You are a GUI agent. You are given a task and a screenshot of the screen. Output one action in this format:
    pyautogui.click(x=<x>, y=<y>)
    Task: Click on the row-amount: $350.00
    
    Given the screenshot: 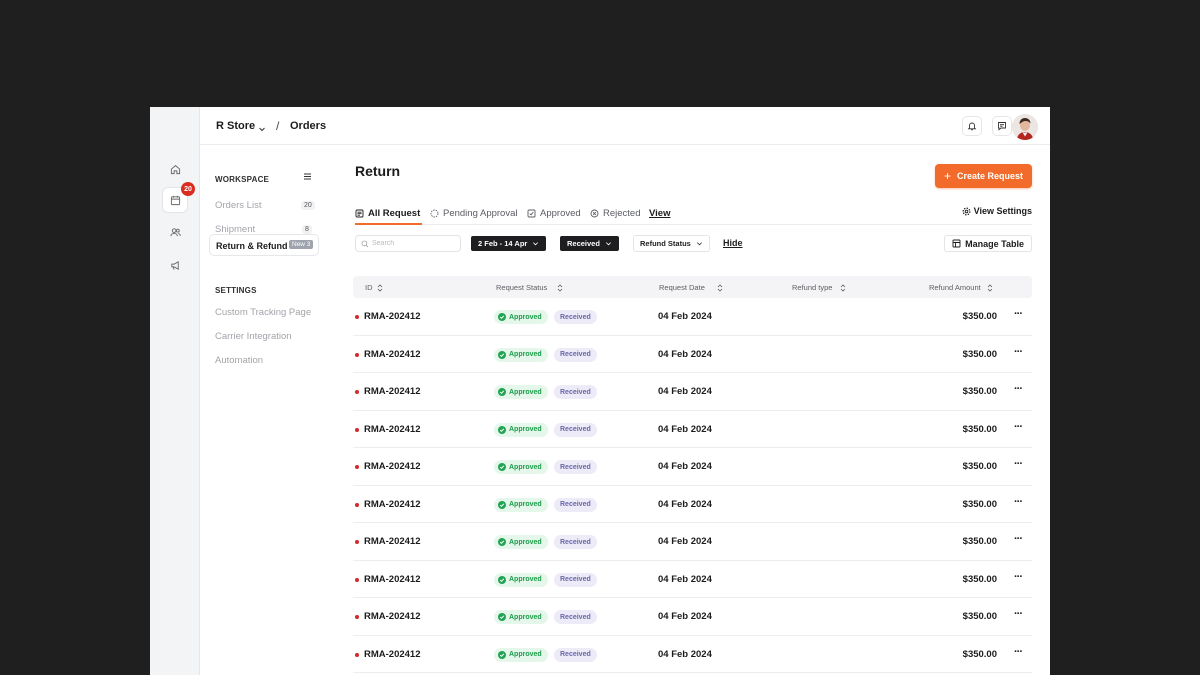 What is the action you would take?
    pyautogui.click(x=979, y=541)
    